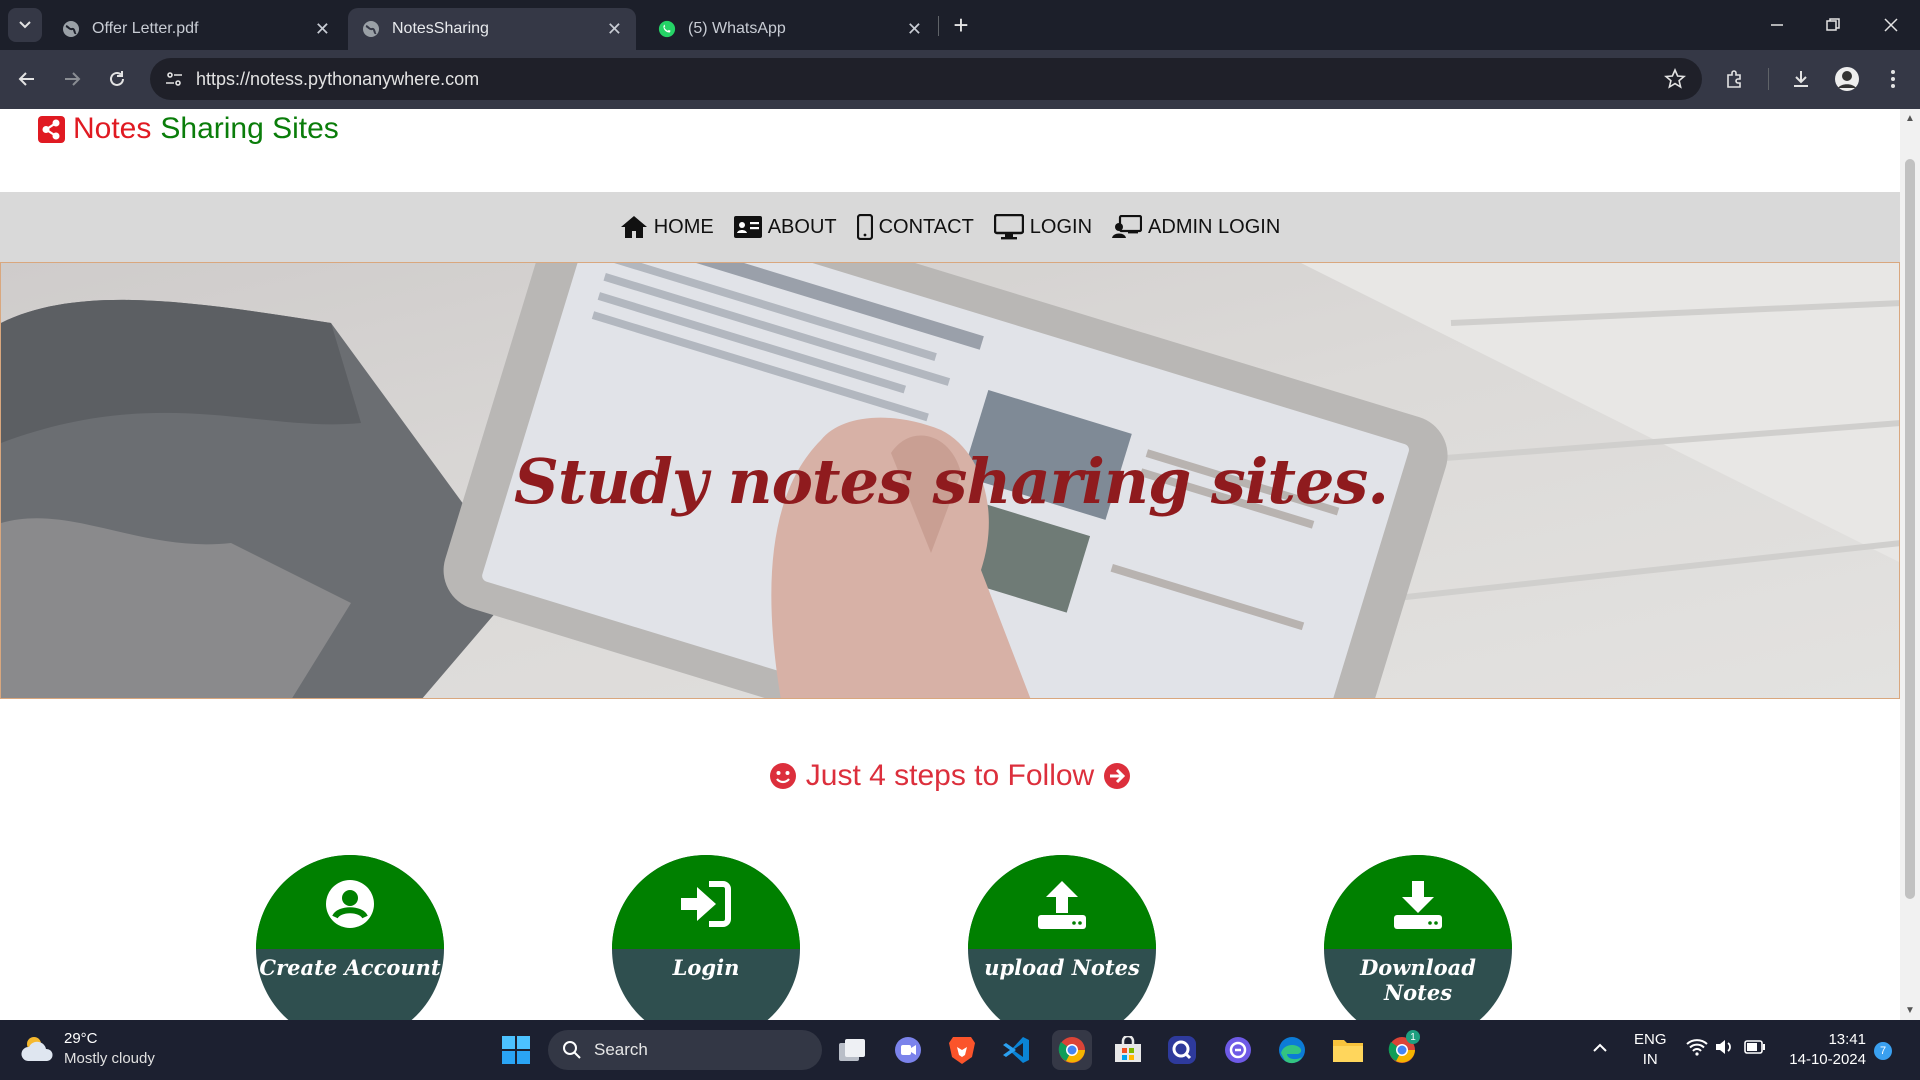  I want to click on share-alt-square-icon, so click(51, 129).